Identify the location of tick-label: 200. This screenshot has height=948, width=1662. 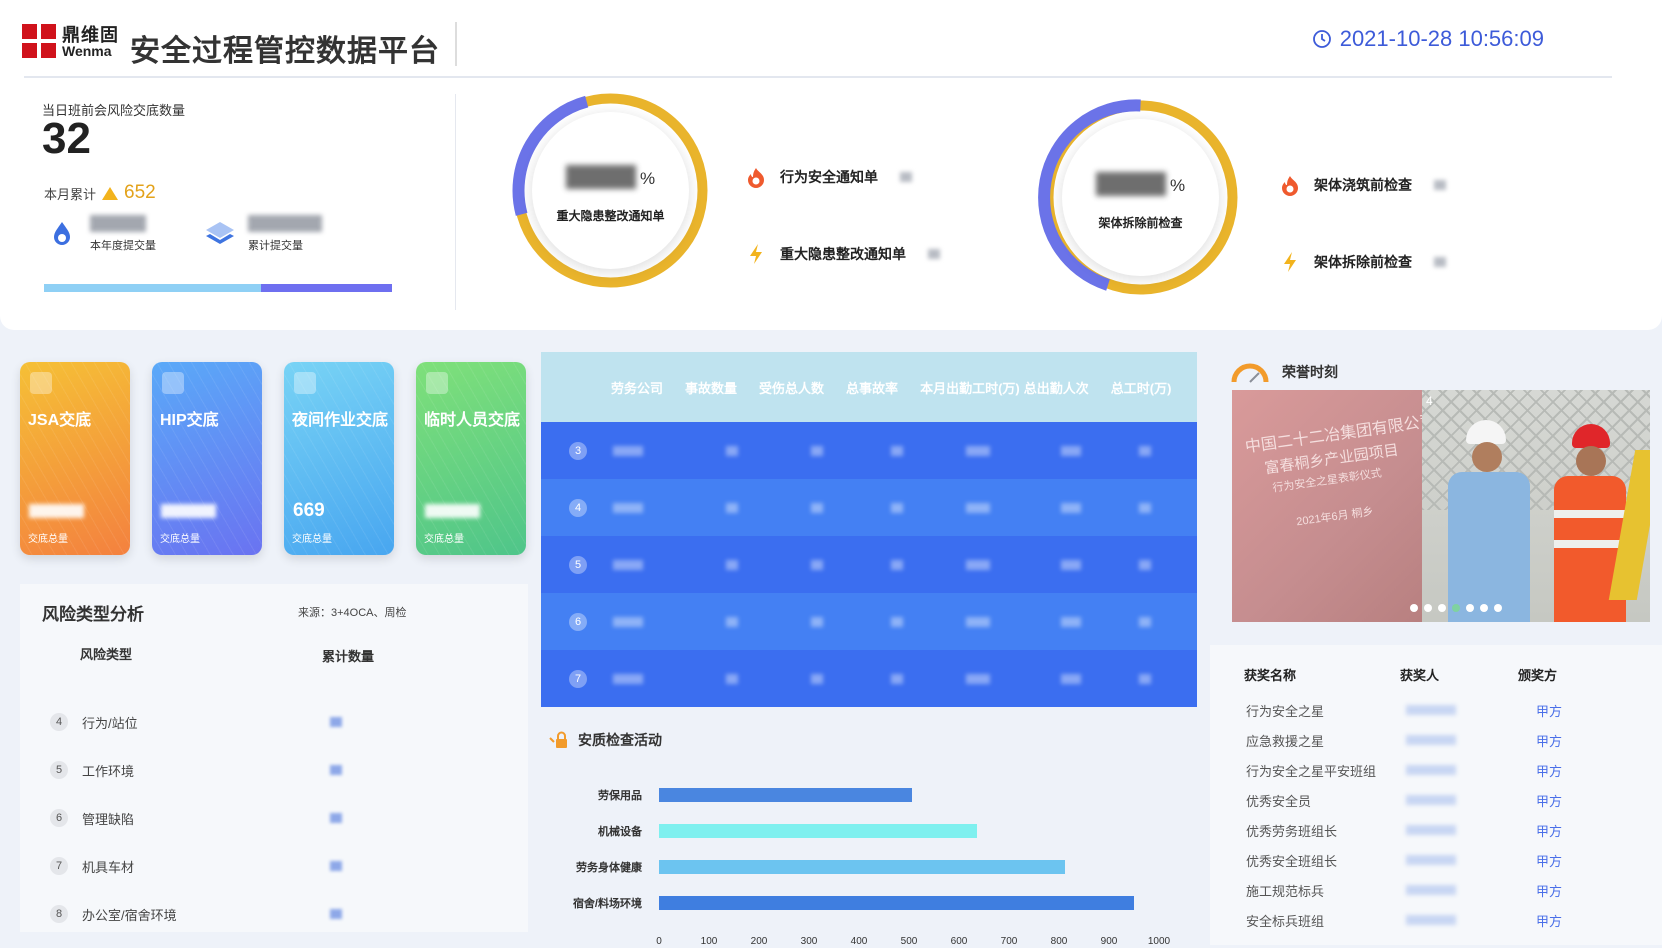
(759, 941).